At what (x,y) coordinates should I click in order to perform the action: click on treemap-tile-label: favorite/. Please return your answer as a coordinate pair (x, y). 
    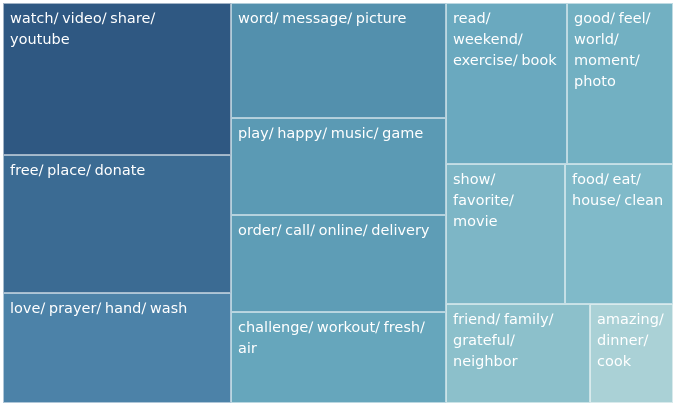
    Looking at the image, I should click on (483, 201).